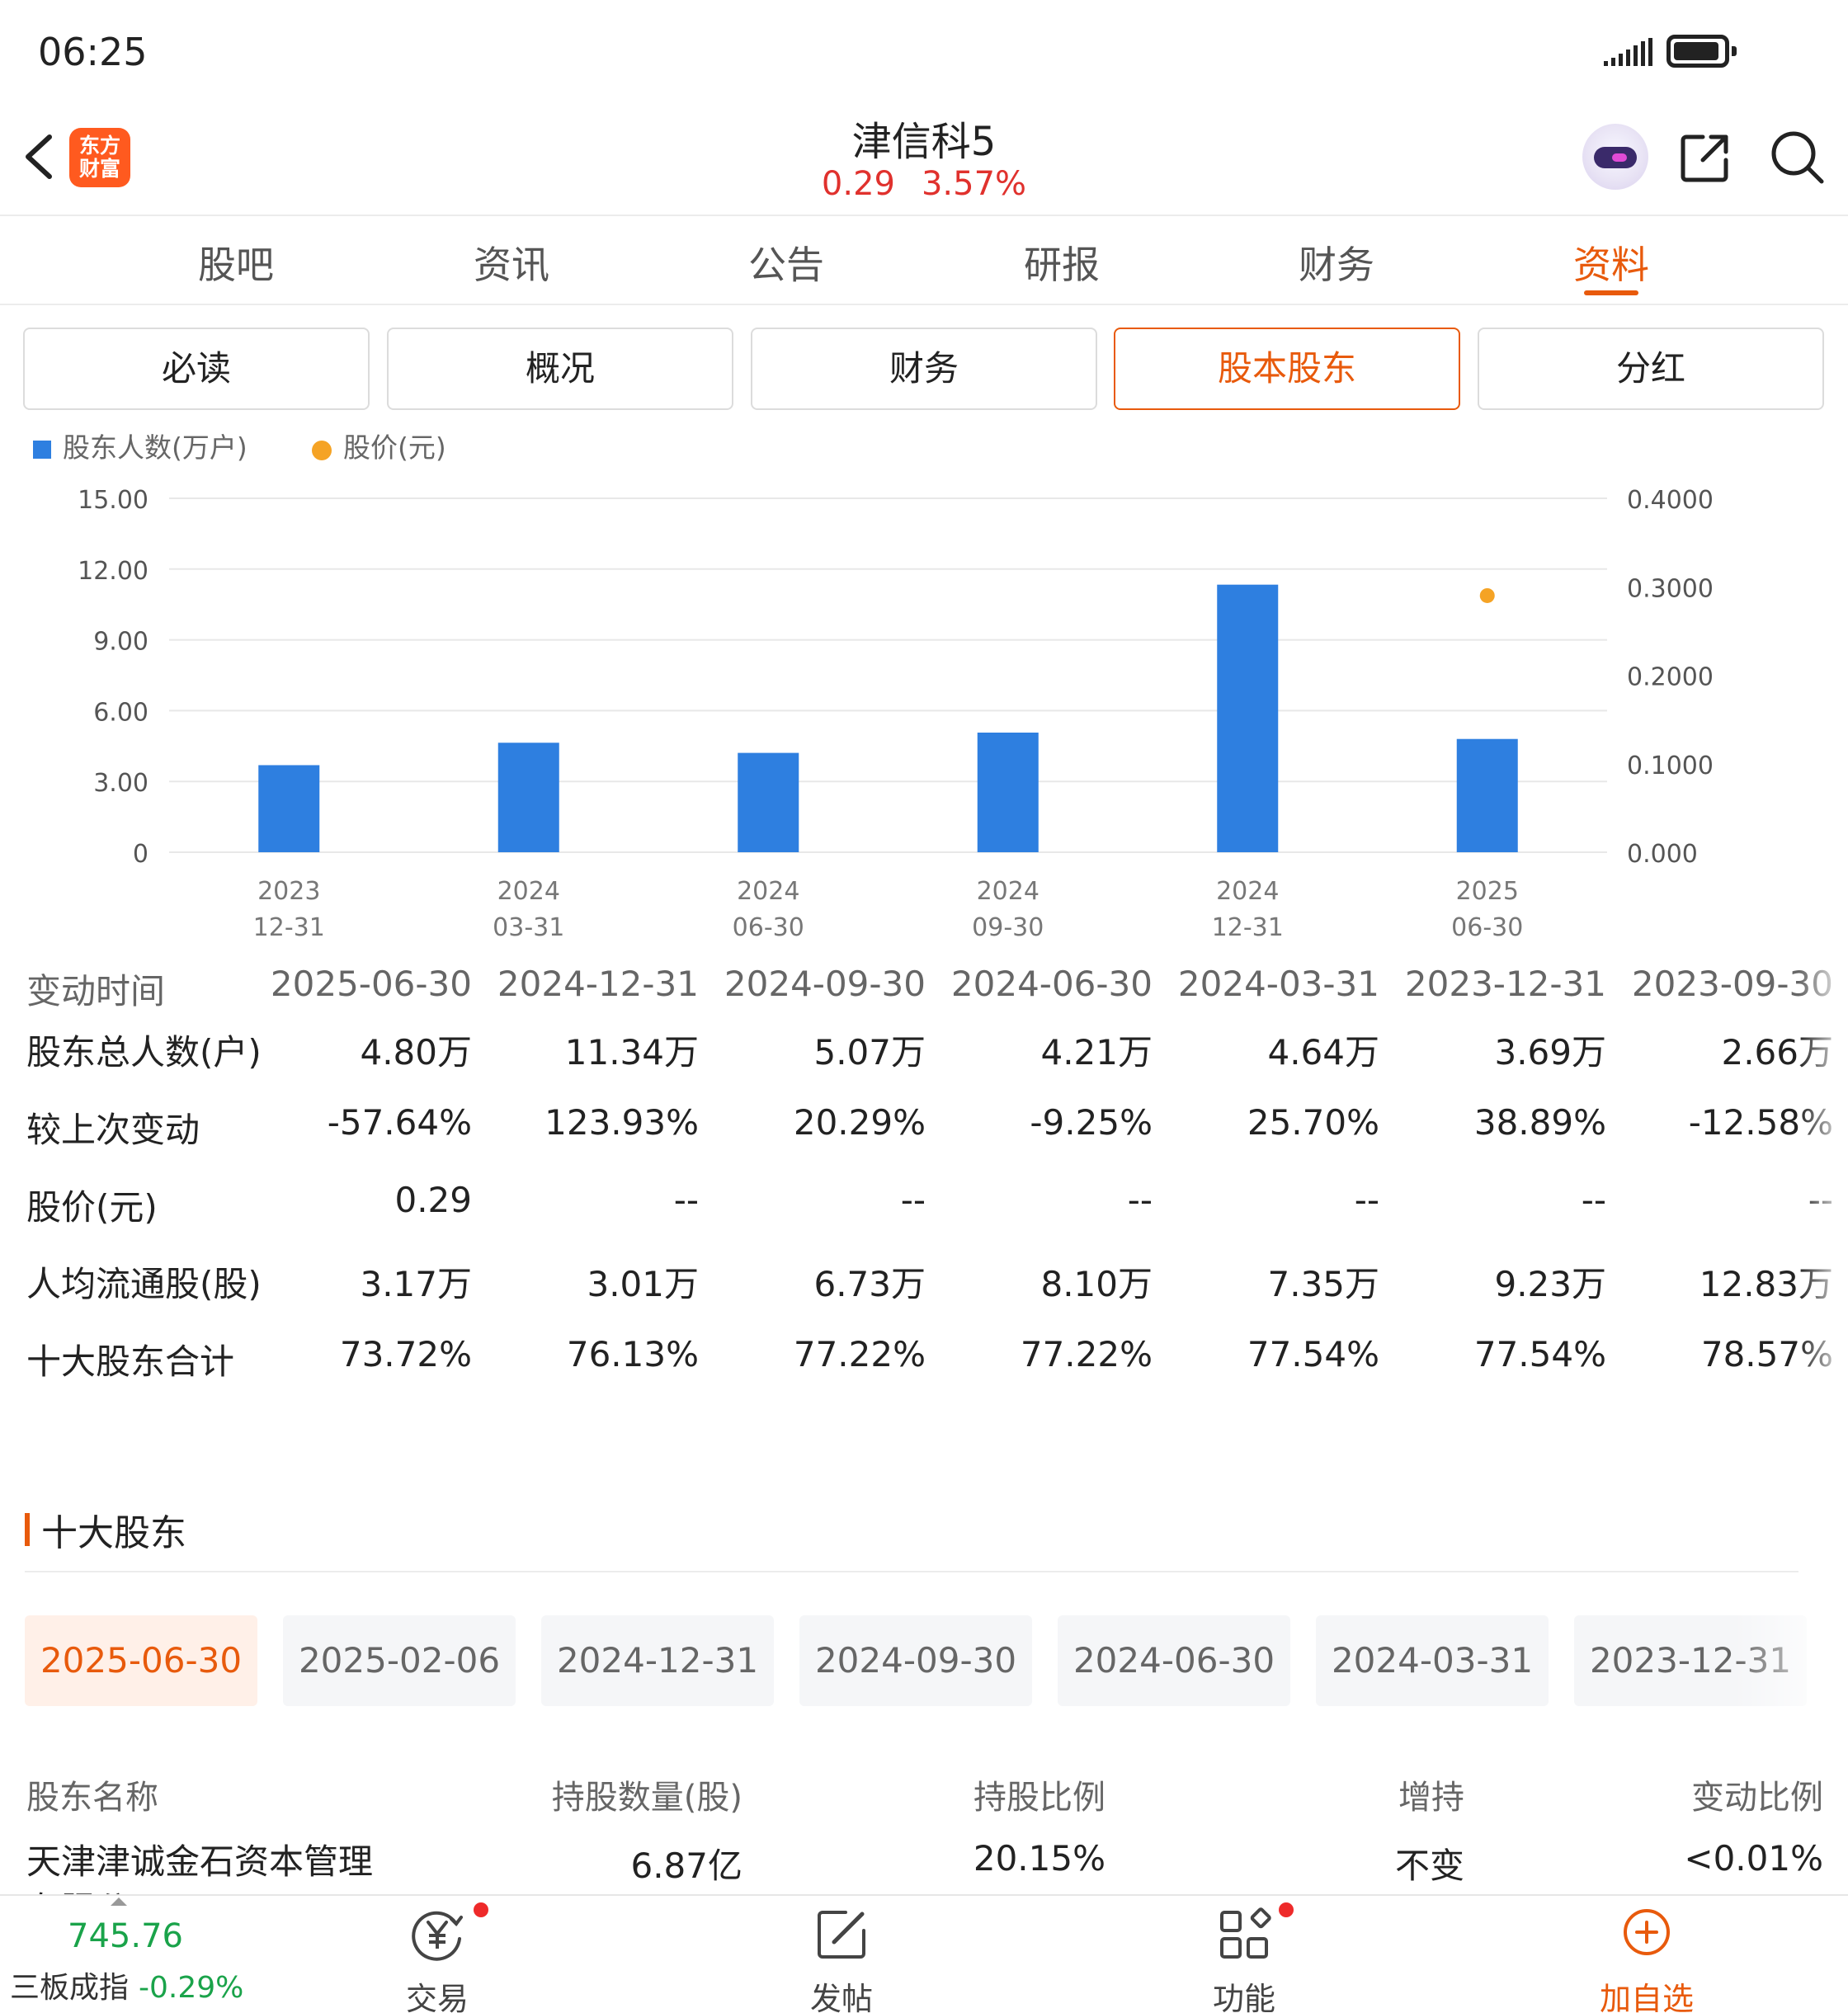  I want to click on stats-cell: 73.72%, so click(405, 1354).